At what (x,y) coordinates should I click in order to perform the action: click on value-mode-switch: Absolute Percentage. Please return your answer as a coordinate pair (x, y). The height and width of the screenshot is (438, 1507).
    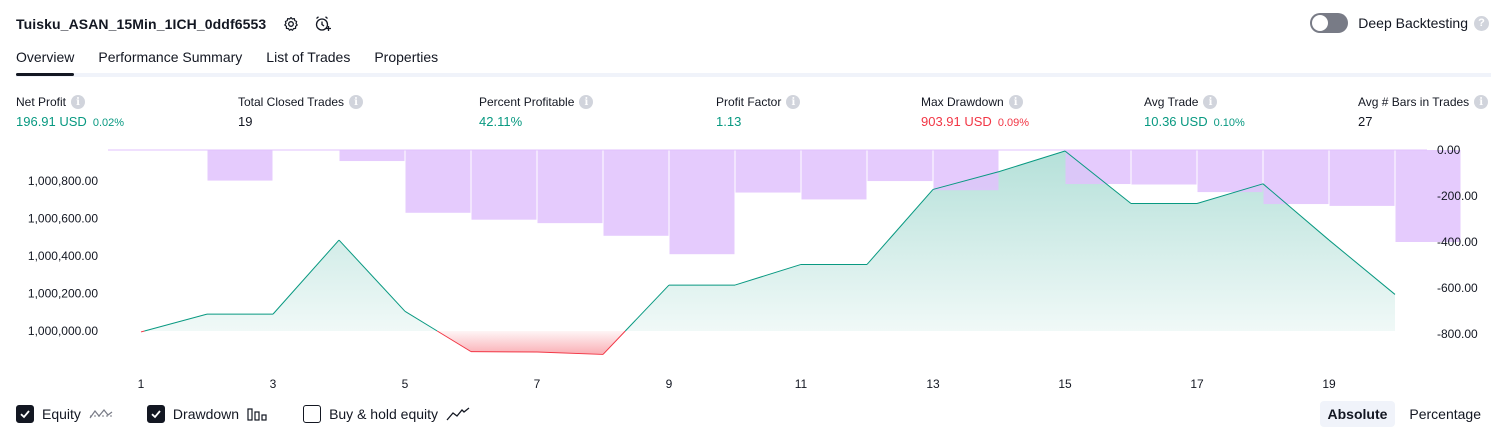
    Looking at the image, I should click on (1402, 414).